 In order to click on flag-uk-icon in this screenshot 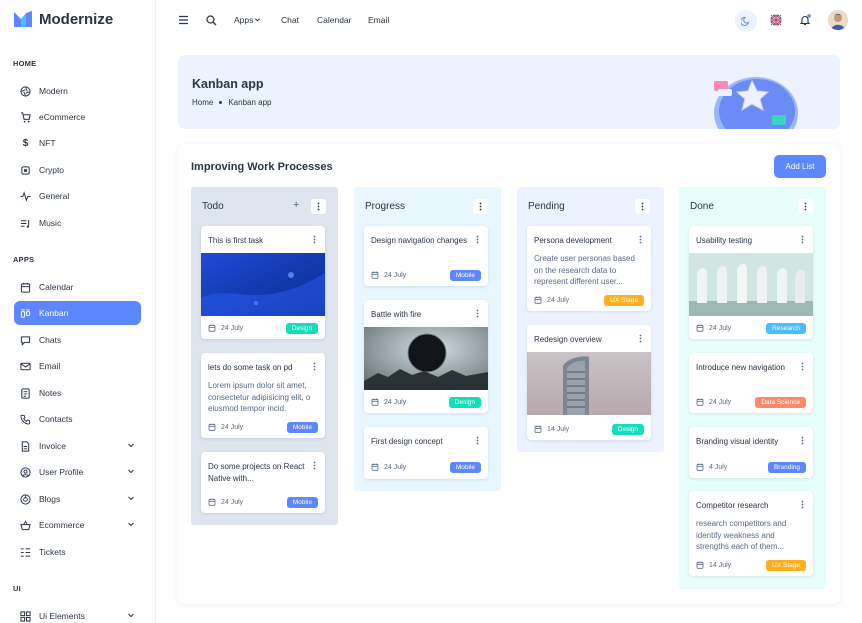, I will do `click(776, 20)`.